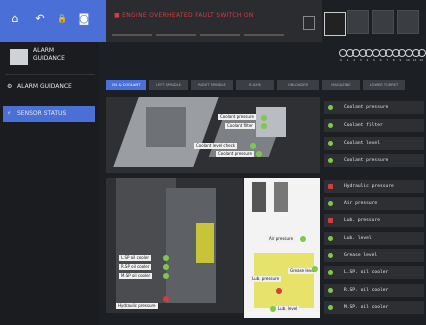 This screenshot has height=325, width=426. I want to click on callout-lub-level: Lub. level, so click(288, 309).